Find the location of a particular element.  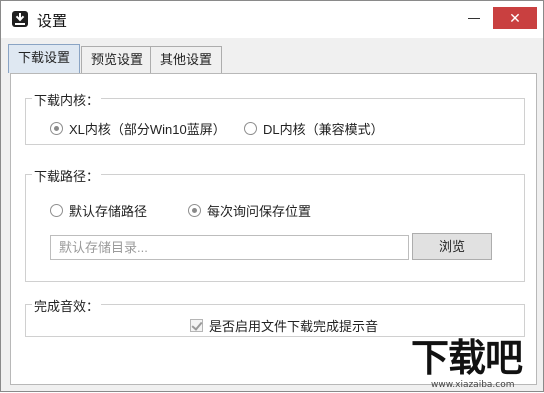

watermark-logo: 下载吧 is located at coordinates (467, 358).